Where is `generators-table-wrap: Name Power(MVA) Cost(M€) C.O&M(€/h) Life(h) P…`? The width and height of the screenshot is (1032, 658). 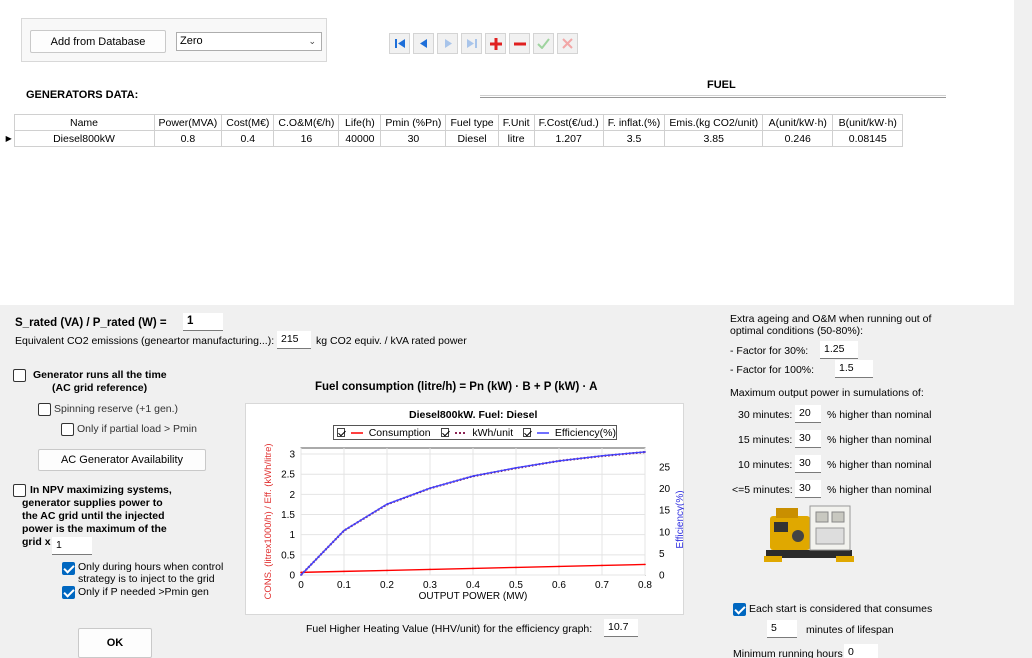
generators-table-wrap: Name Power(MVA) Cost(M€) C.O&M(€/h) Life(h) P… is located at coordinates (454, 130).